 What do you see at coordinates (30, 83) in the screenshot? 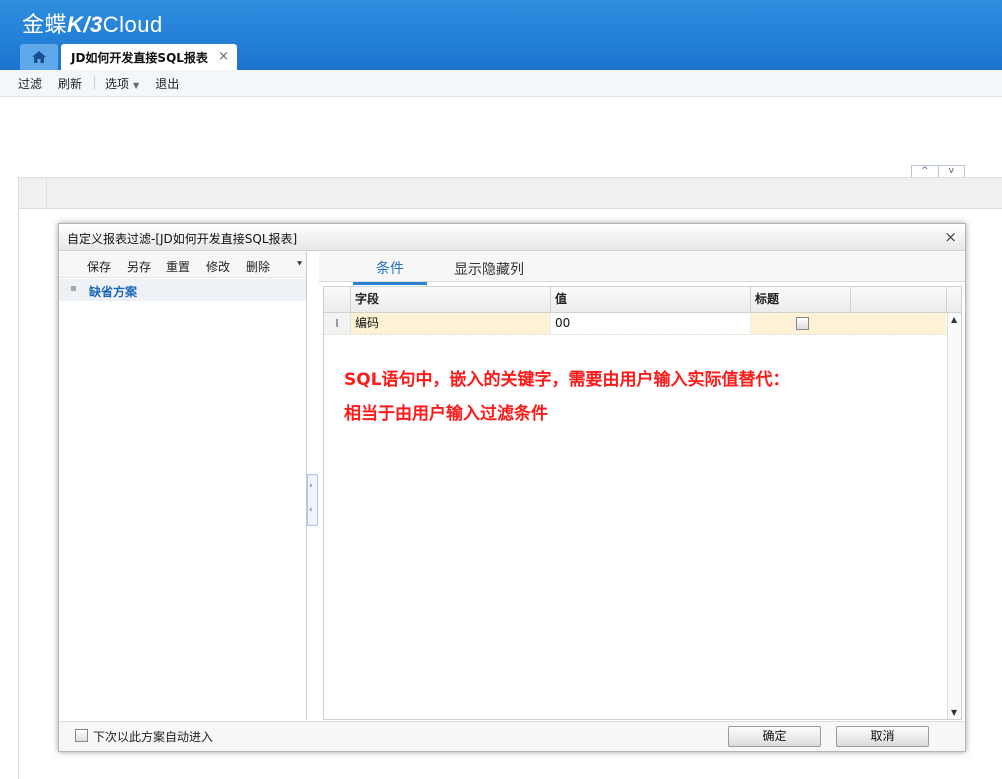
I see `filter-button: 过滤` at bounding box center [30, 83].